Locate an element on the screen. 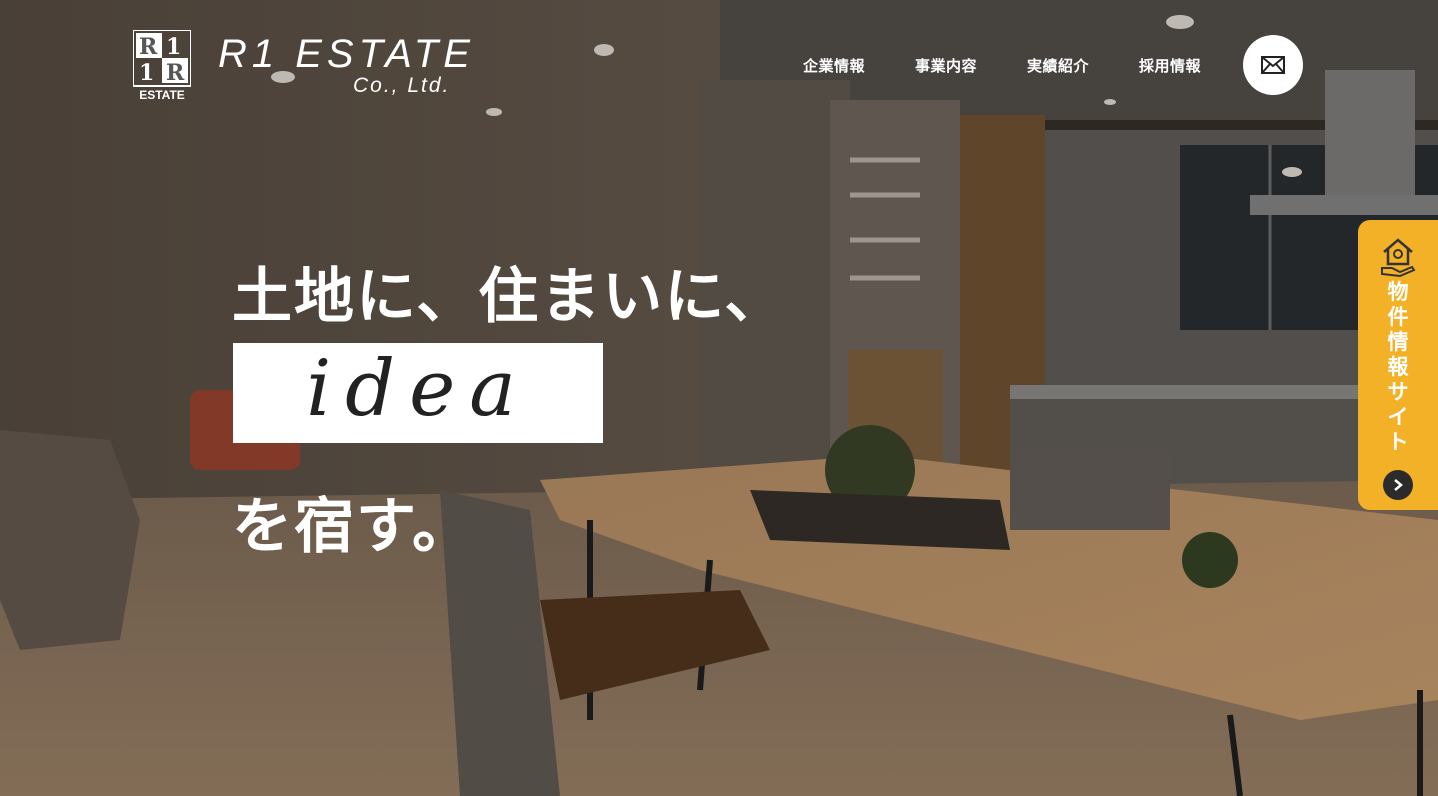 This screenshot has height=796, width=1438. hero-headline-line1: 土地に、住まいに、 is located at coordinates (509, 297).